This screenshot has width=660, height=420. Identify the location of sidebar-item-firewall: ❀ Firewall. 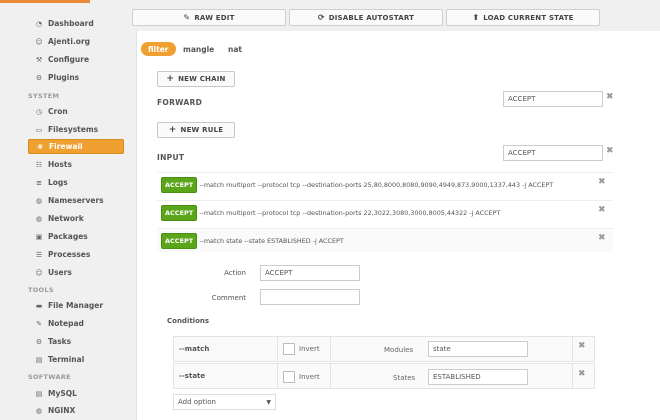
(76, 146).